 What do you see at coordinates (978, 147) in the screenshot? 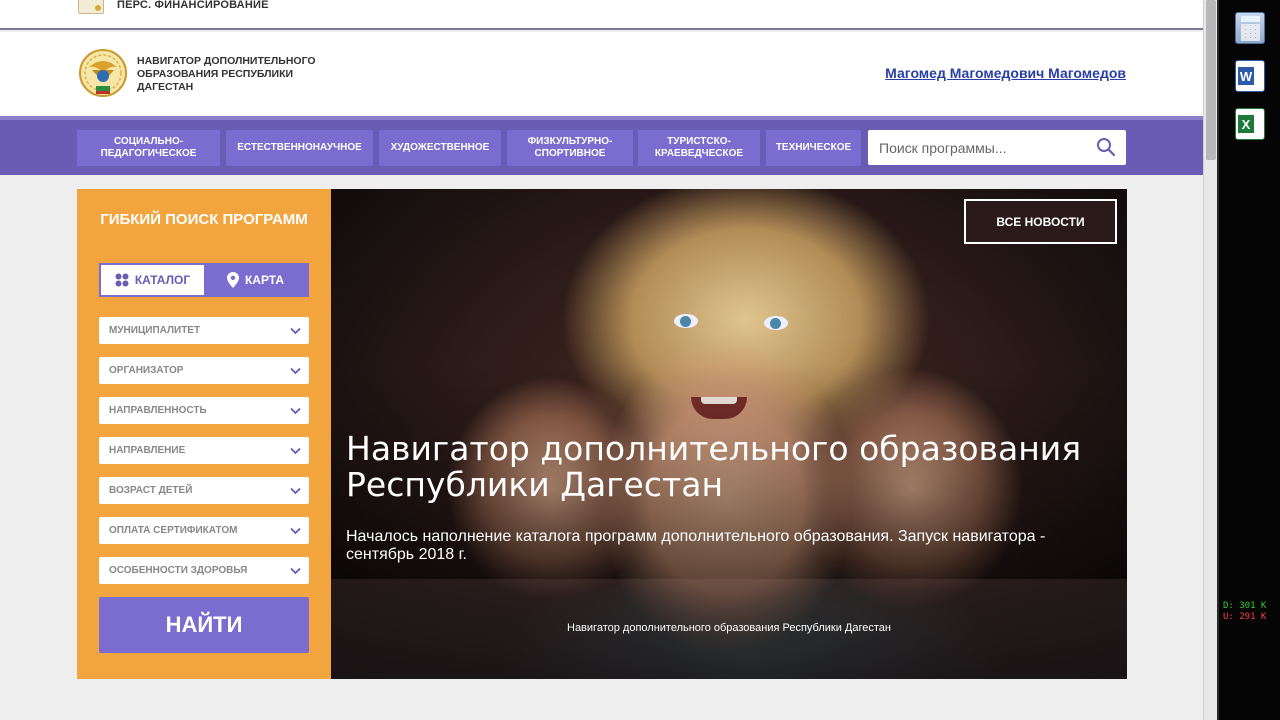
I see `program-search-input` at bounding box center [978, 147].